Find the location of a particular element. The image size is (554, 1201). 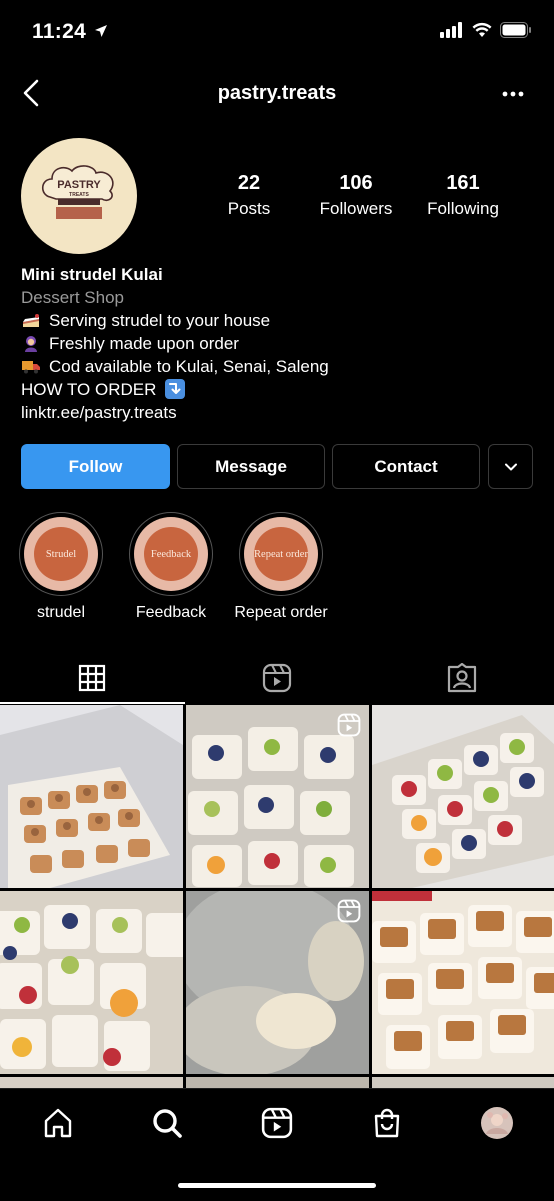

highlight-cover: Strudel is located at coordinates (61, 554).